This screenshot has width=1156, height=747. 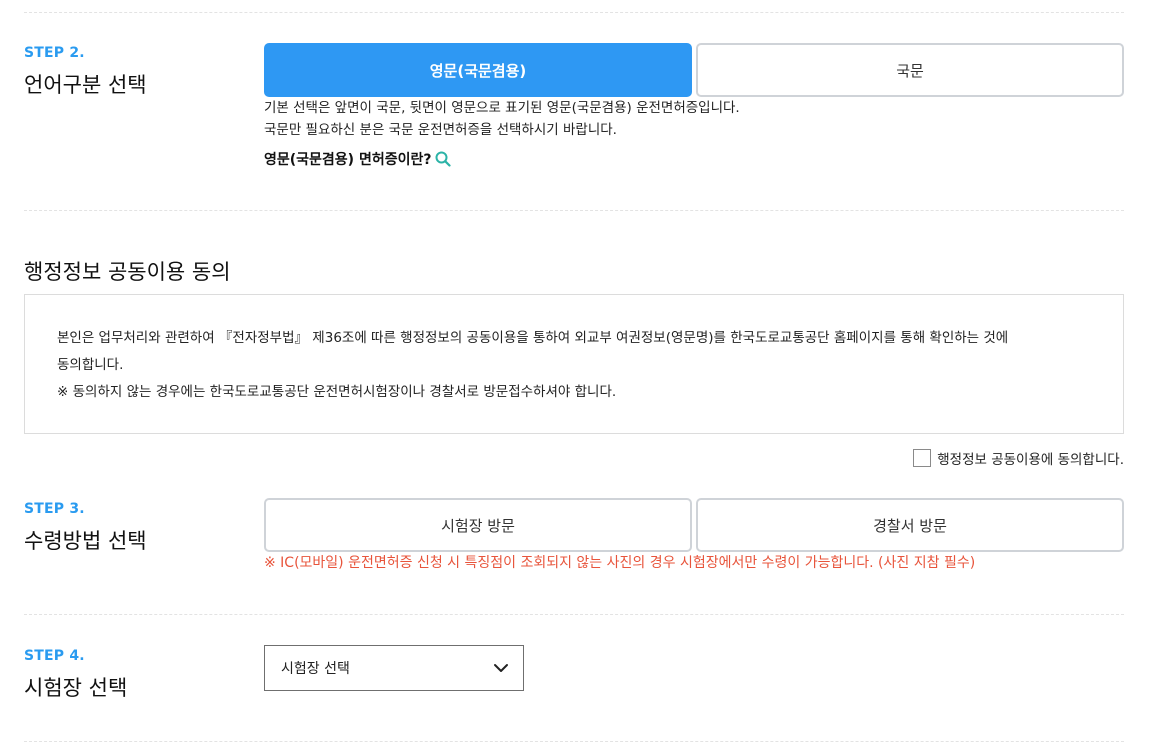 I want to click on divider-step2, so click(x=574, y=210).